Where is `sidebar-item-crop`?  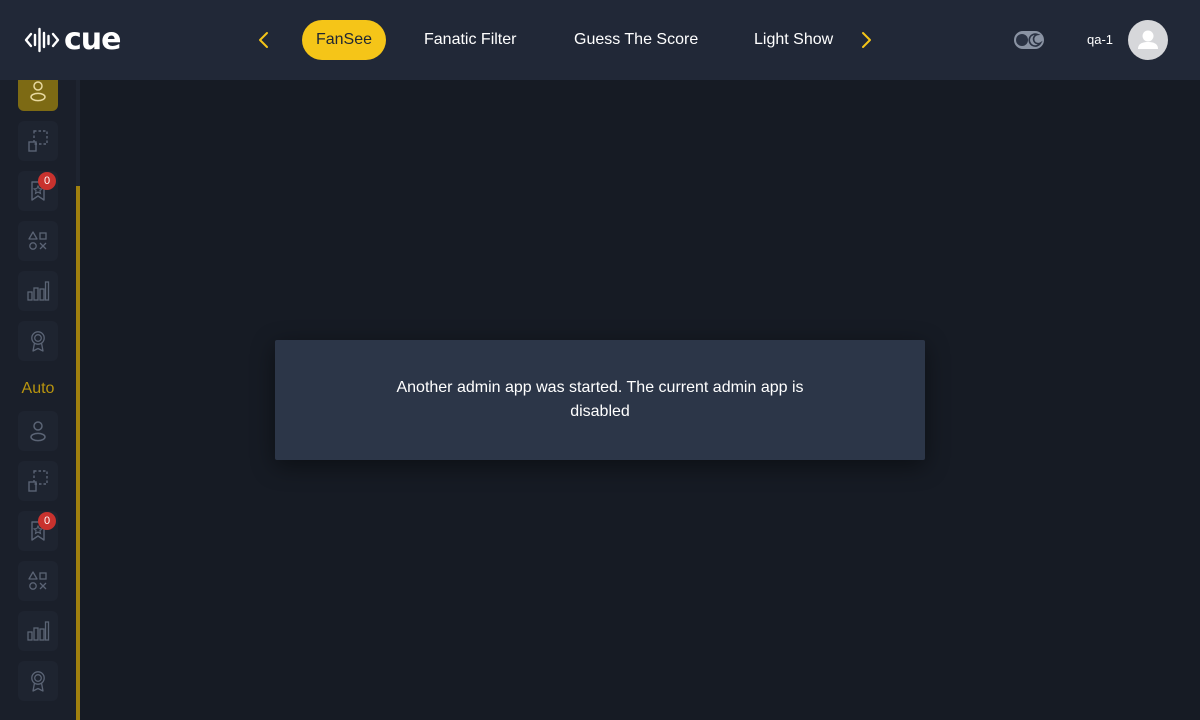
sidebar-item-crop is located at coordinates (38, 141).